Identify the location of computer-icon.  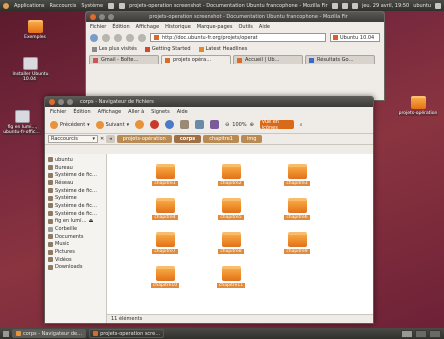
(200, 124).